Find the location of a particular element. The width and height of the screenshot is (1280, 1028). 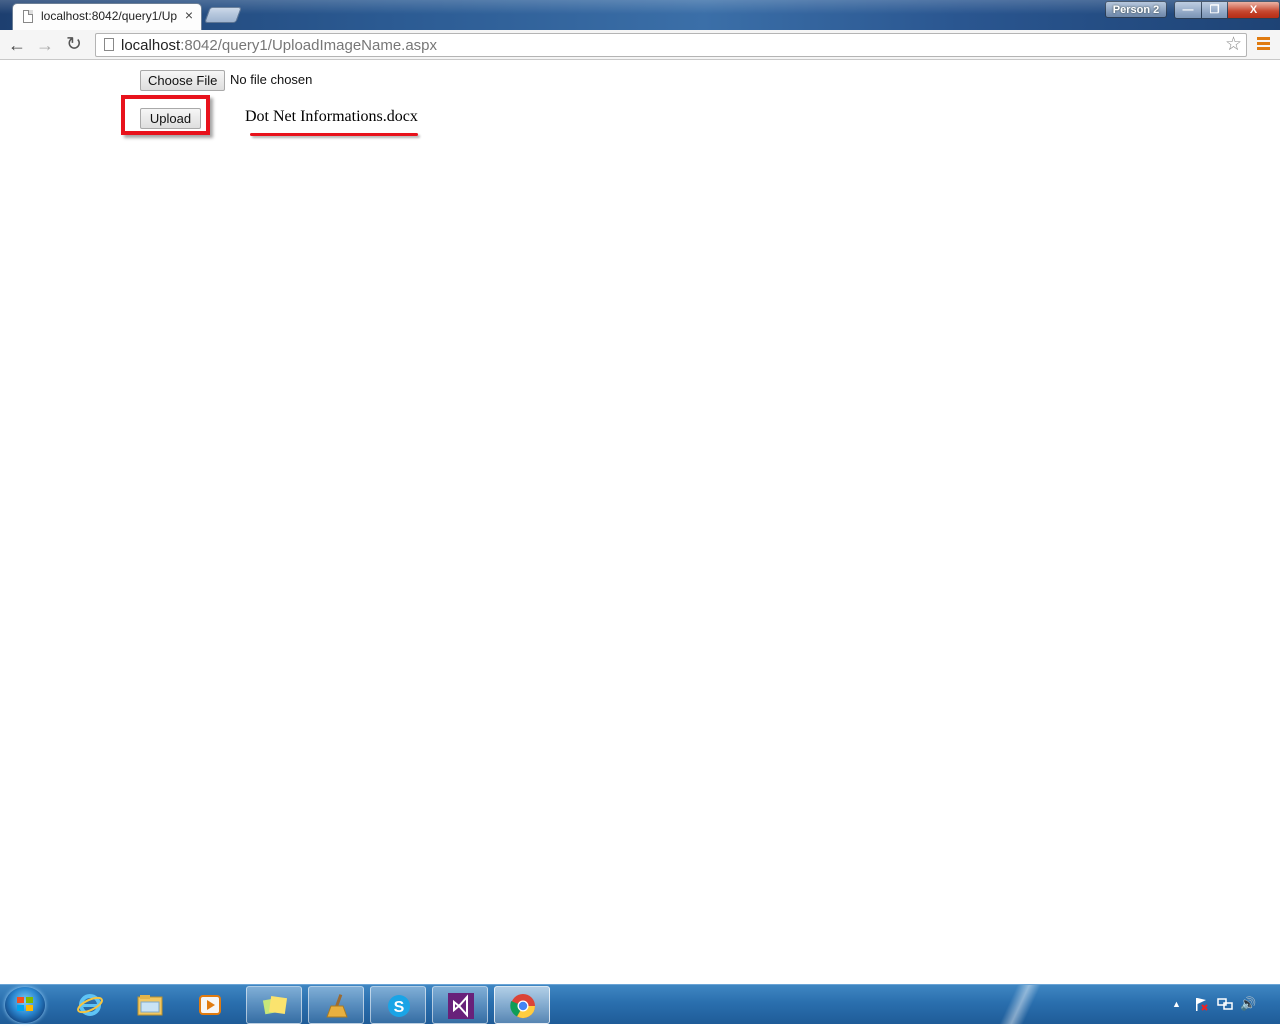

reload-icon: ↻ is located at coordinates (74, 45).